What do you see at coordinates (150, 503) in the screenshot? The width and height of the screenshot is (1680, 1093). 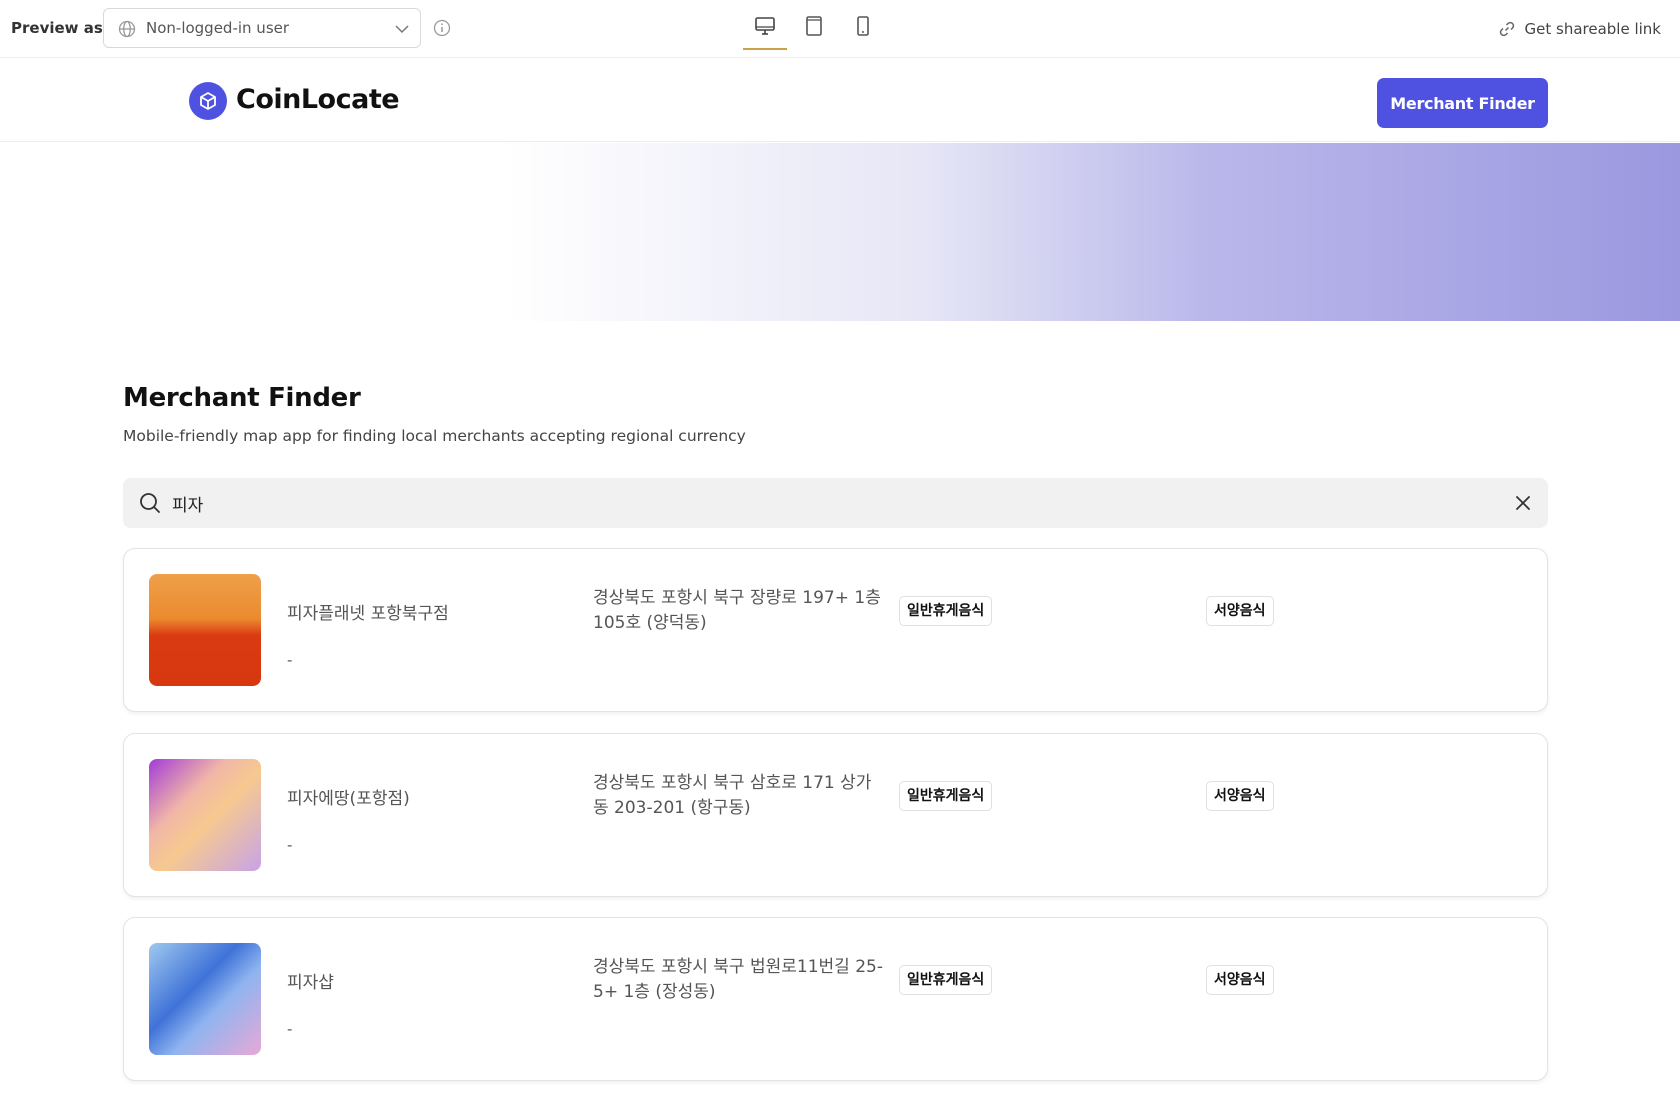 I see `search-icon` at bounding box center [150, 503].